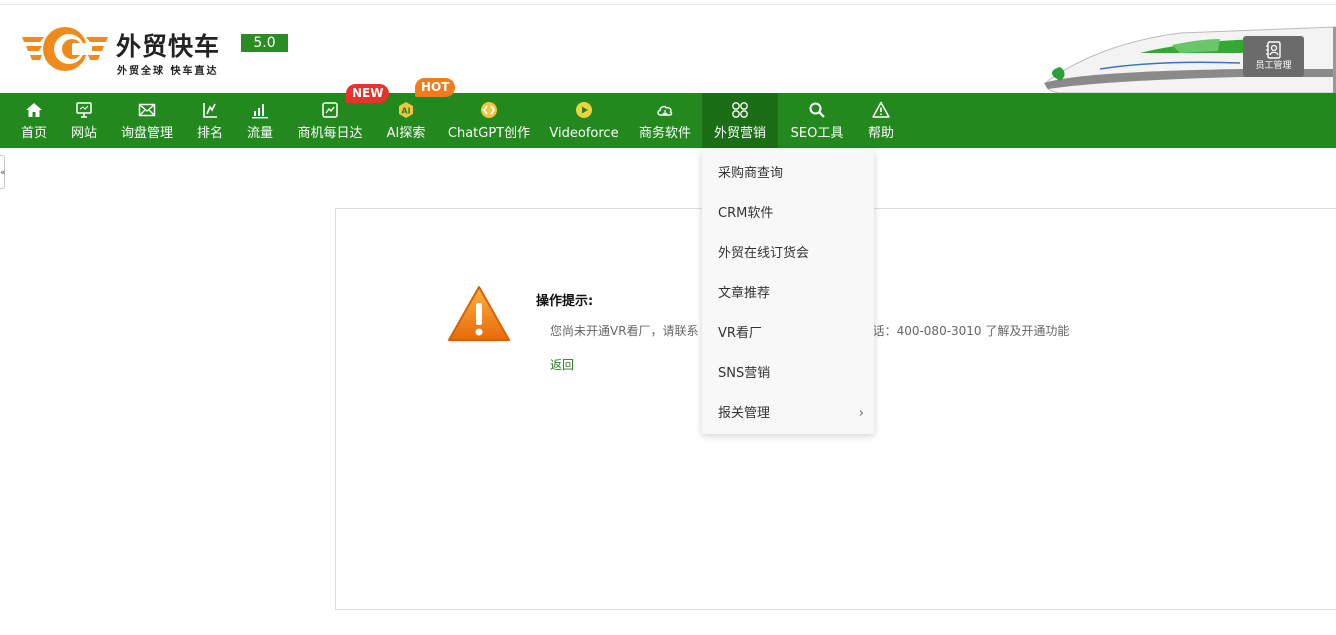  What do you see at coordinates (489, 133) in the screenshot?
I see `nav-label: ChatGPT创作` at bounding box center [489, 133].